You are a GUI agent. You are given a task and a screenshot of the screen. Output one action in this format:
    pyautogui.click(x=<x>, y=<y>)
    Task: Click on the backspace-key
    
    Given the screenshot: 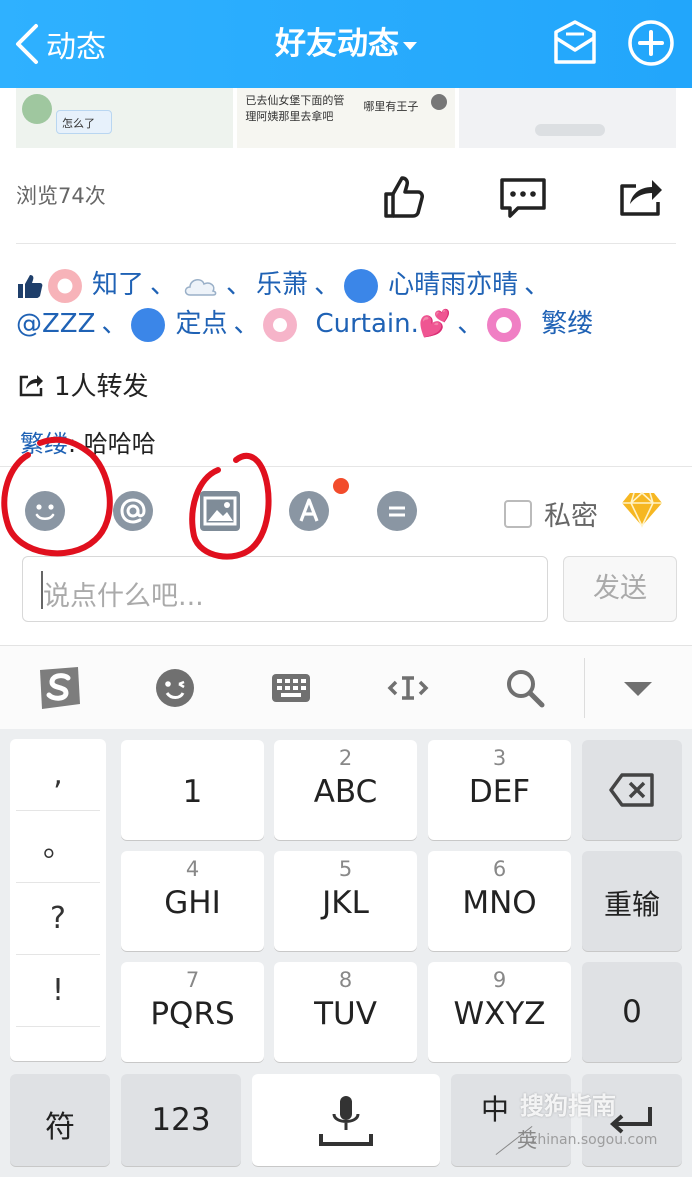 What is the action you would take?
    pyautogui.click(x=632, y=790)
    